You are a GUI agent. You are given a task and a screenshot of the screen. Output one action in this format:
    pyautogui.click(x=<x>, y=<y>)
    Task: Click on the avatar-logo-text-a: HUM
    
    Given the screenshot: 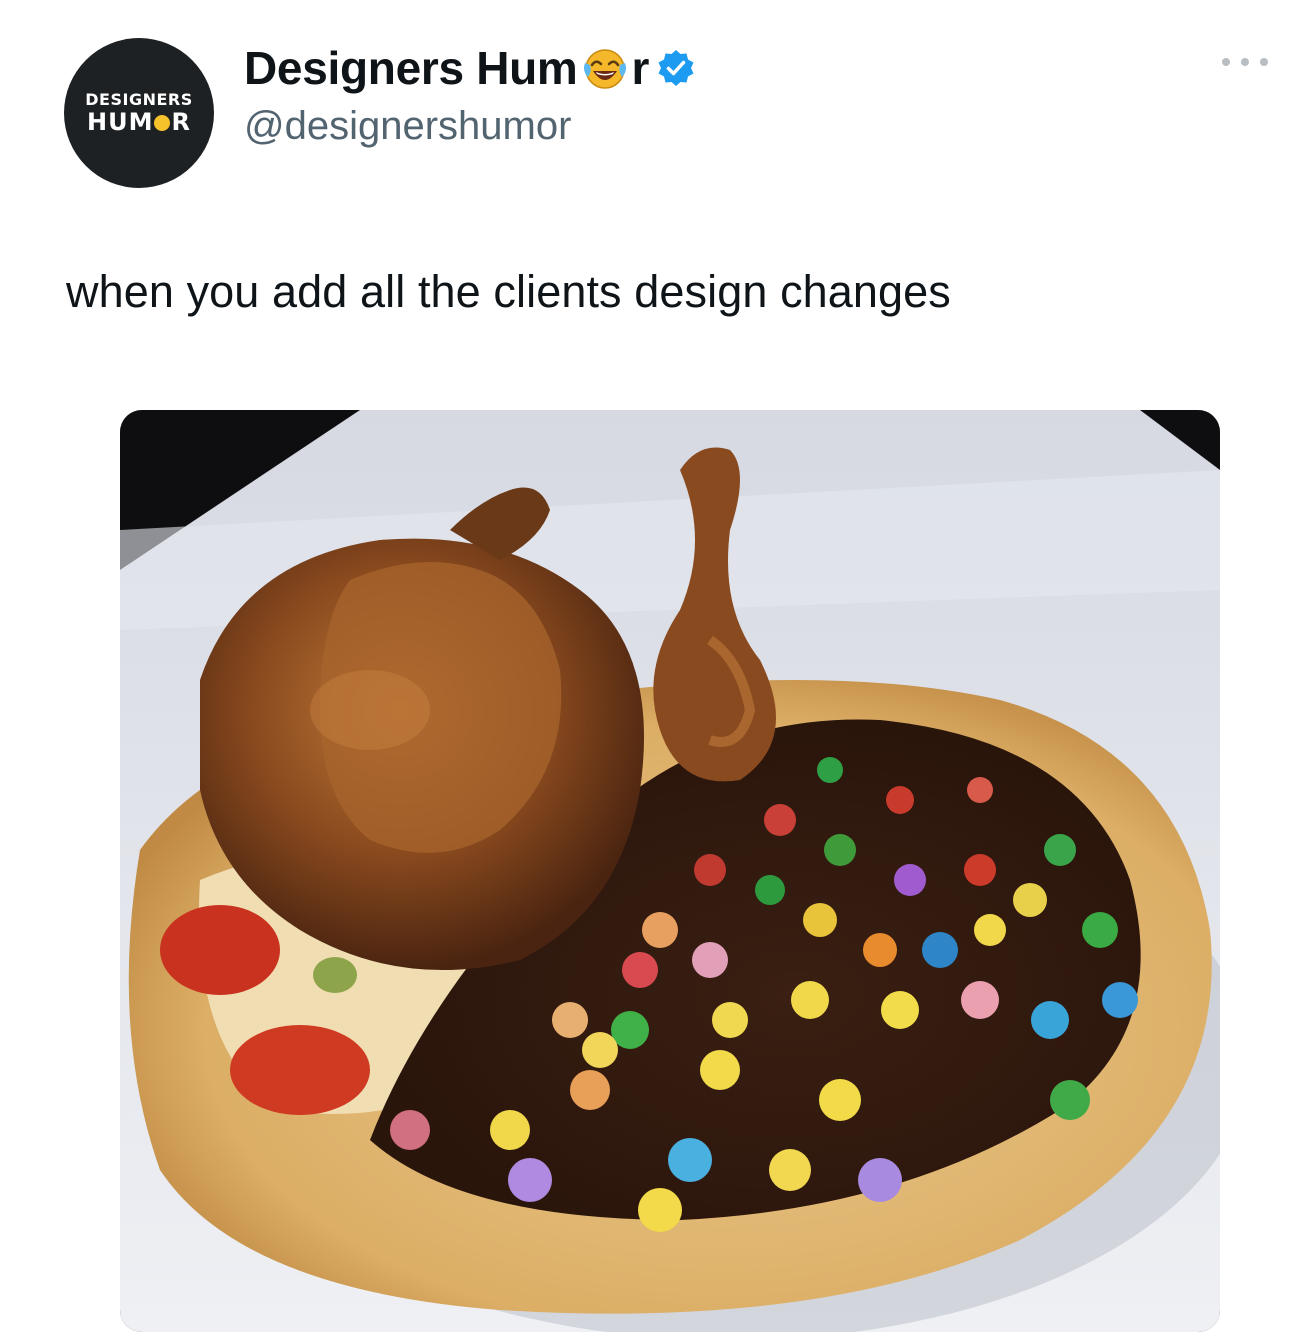 What is the action you would take?
    pyautogui.click(x=120, y=122)
    